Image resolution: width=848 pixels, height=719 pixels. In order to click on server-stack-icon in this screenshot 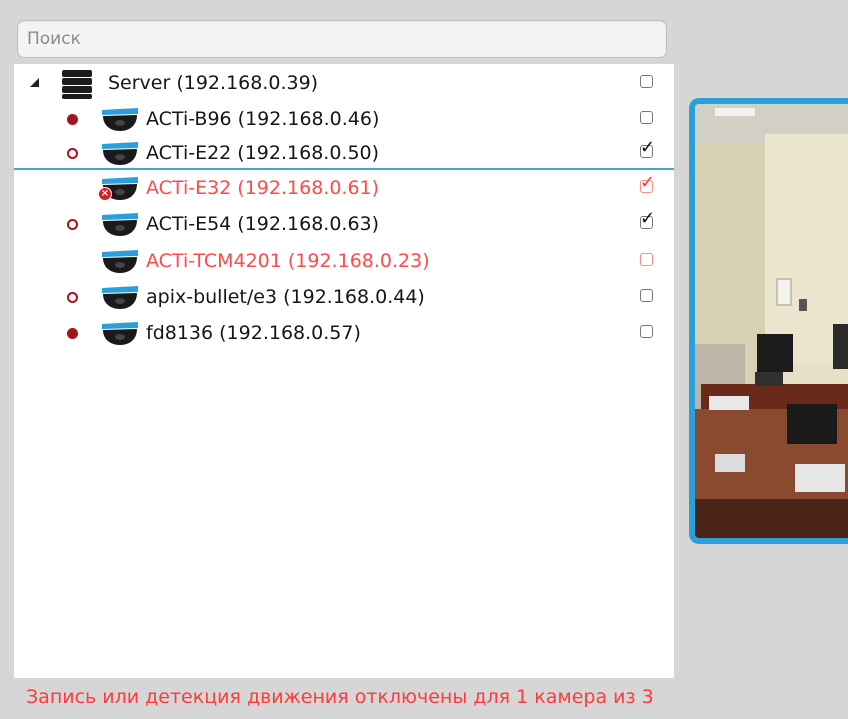, I will do `click(77, 84)`.